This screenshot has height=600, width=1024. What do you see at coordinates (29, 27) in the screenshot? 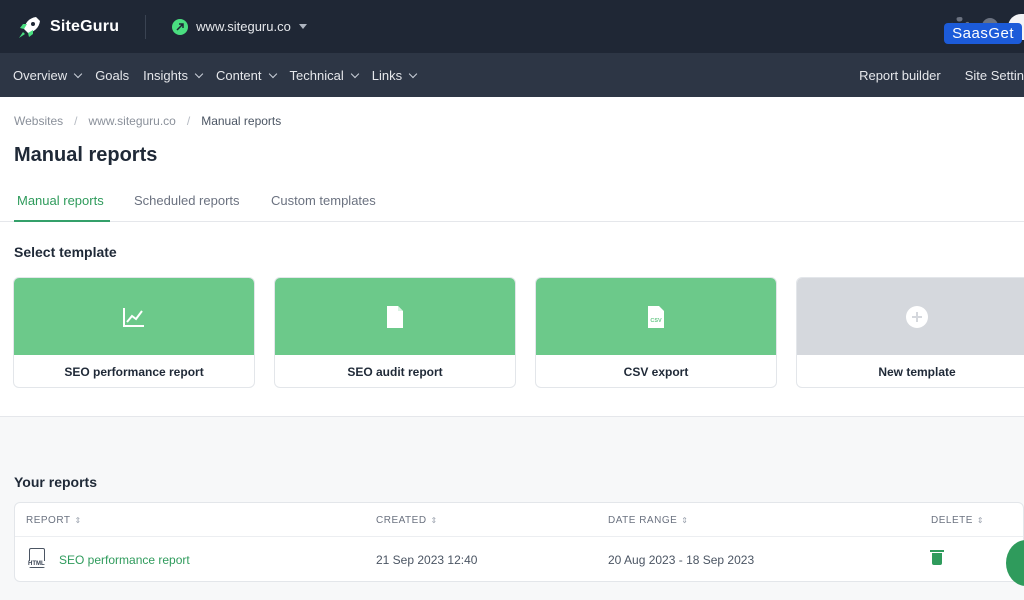
I see `rocket-logo-icon` at bounding box center [29, 27].